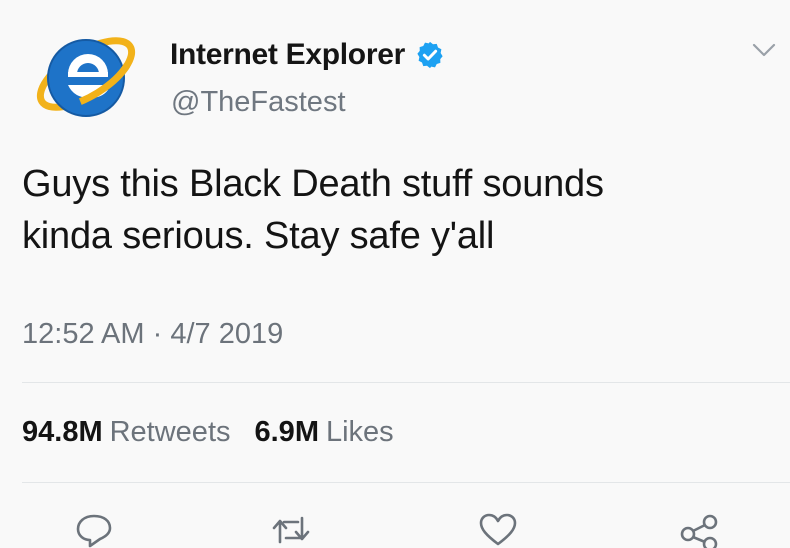 Image resolution: width=790 pixels, height=548 pixels. Describe the element at coordinates (83, 334) in the screenshot. I see `tweet-time: 12:52 AM` at that location.